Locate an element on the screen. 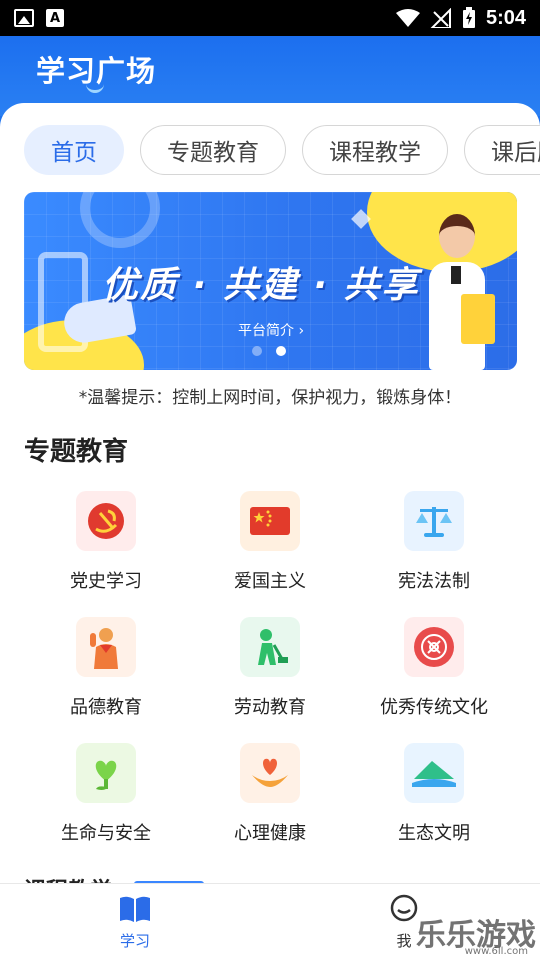  title-smile-decoration is located at coordinates (95, 88).